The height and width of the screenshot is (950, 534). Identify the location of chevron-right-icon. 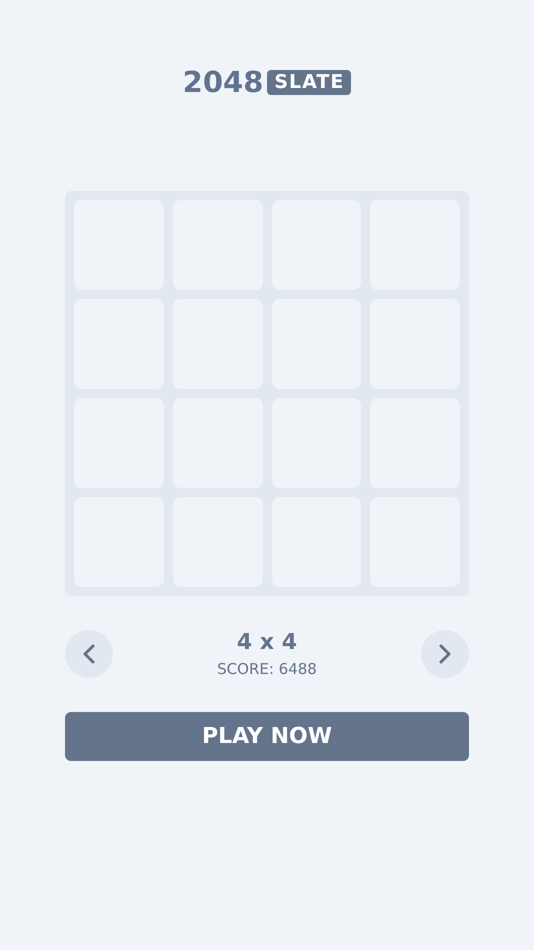
(445, 654).